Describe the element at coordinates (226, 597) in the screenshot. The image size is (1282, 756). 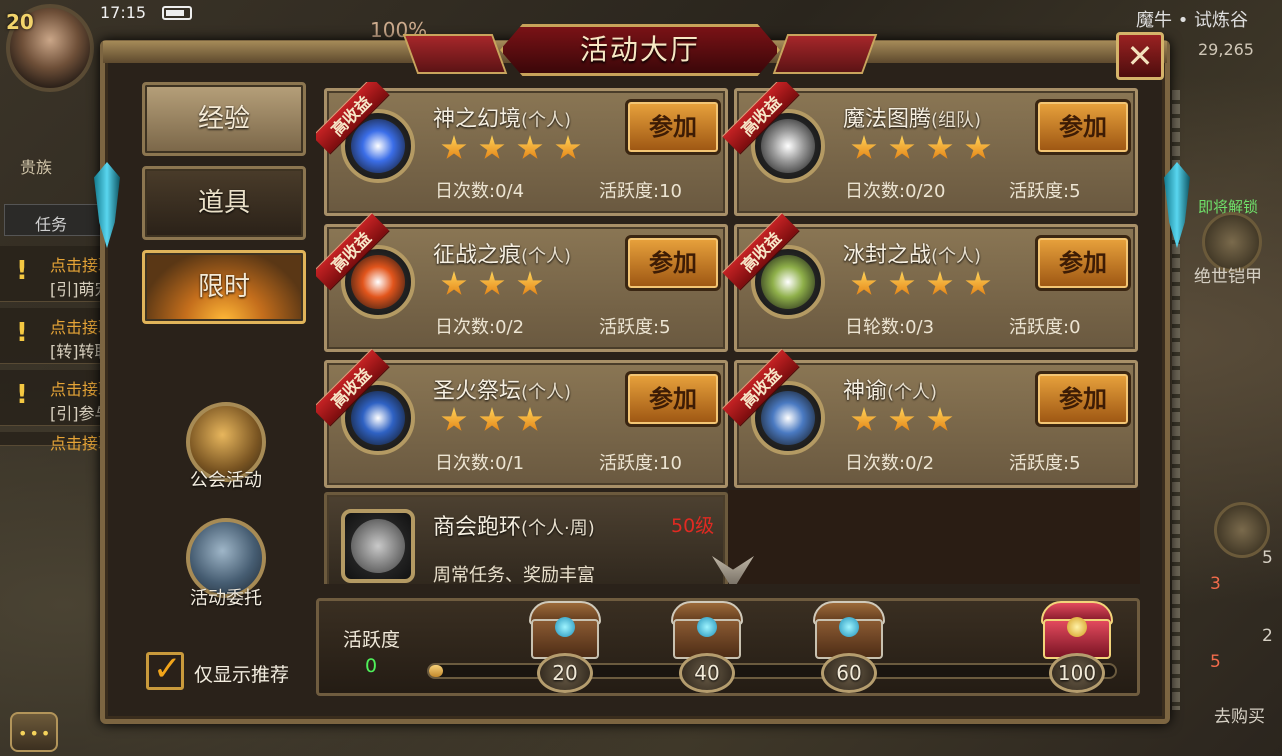
I see `commission-label: 活动委托` at that location.